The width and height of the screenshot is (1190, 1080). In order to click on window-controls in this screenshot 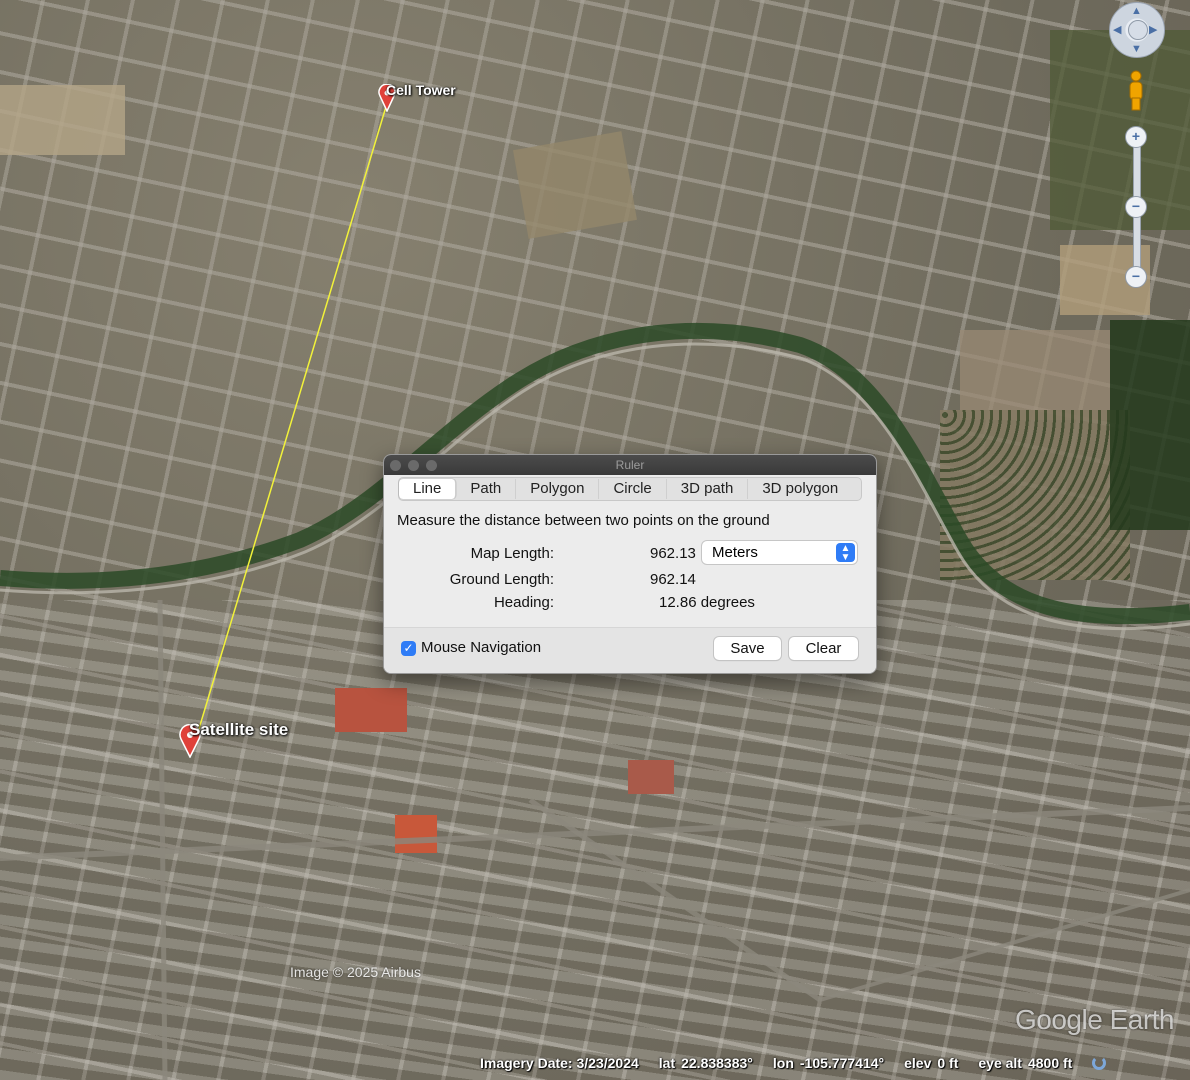, I will do `click(413, 465)`.